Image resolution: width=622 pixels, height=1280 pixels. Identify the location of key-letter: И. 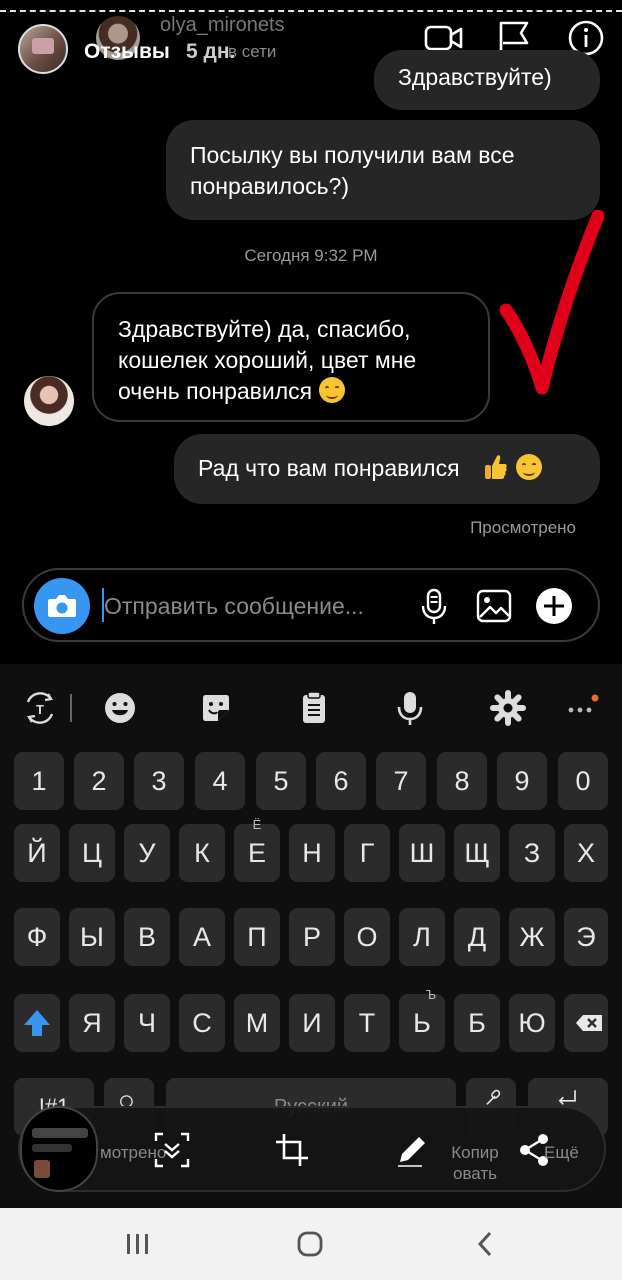
(312, 1023).